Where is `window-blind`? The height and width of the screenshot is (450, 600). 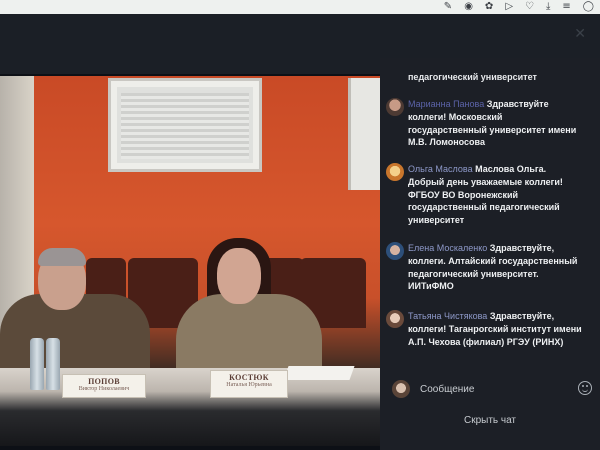
window-blind is located at coordinates (185, 125).